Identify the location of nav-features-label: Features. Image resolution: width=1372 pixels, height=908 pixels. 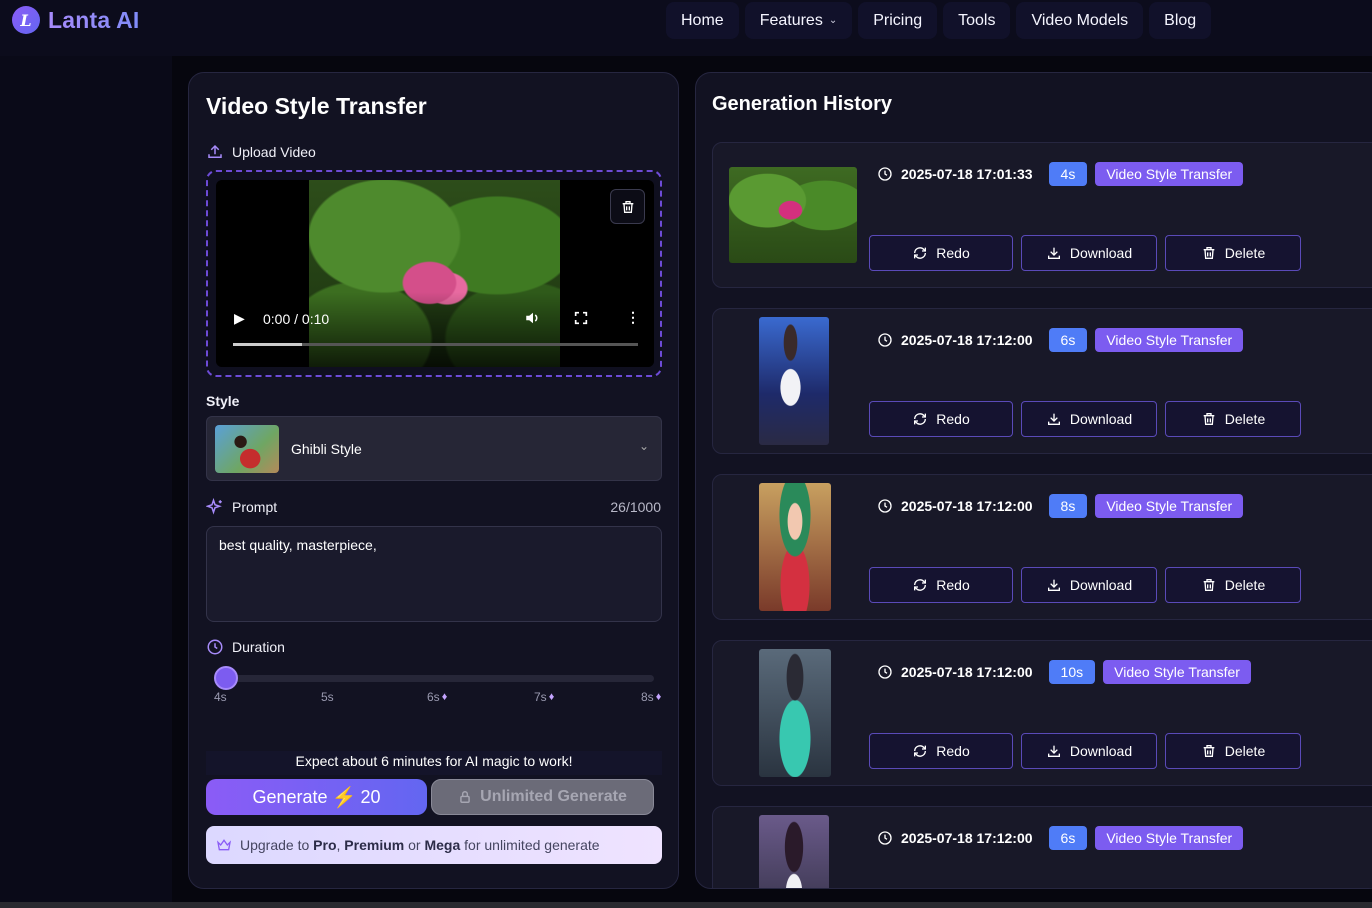
(791, 20).